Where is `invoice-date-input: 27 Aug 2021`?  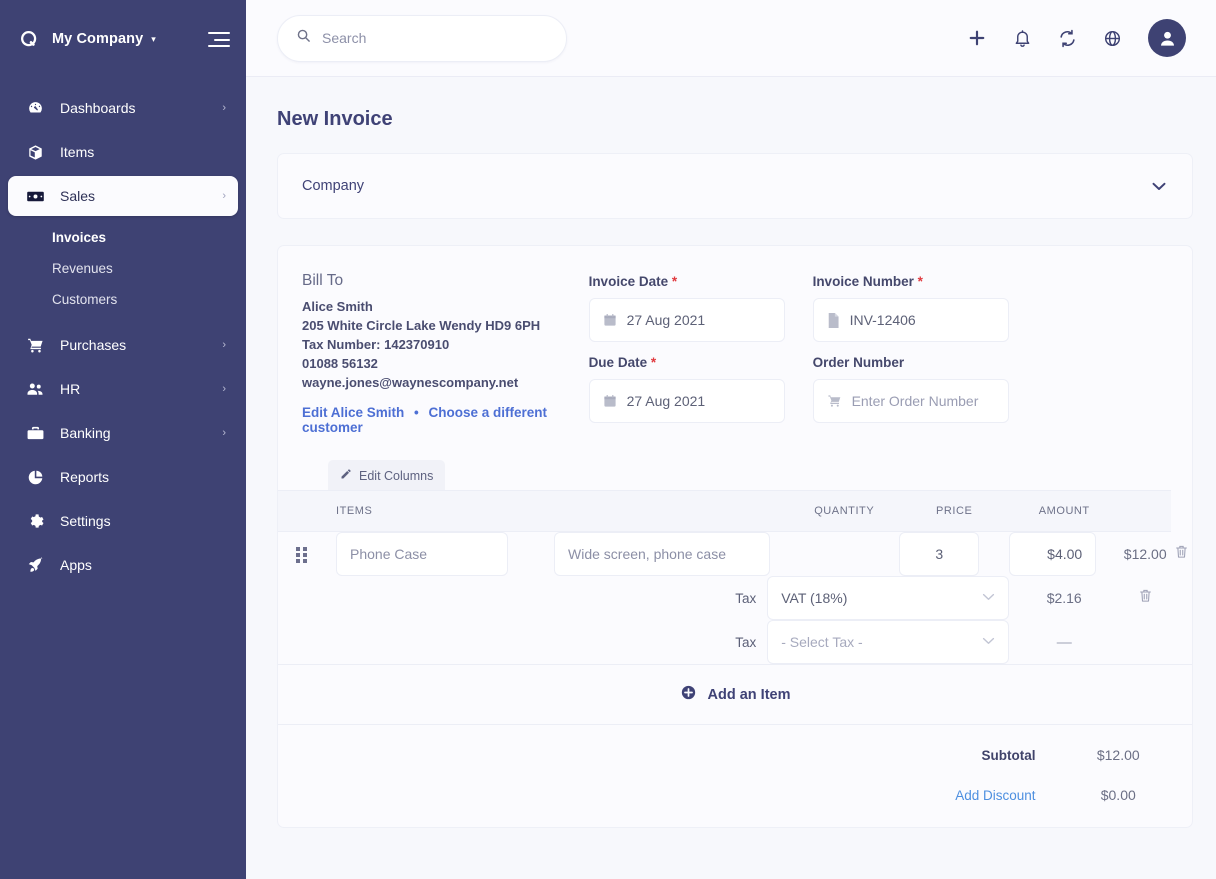
invoice-date-input: 27 Aug 2021 is located at coordinates (686, 320).